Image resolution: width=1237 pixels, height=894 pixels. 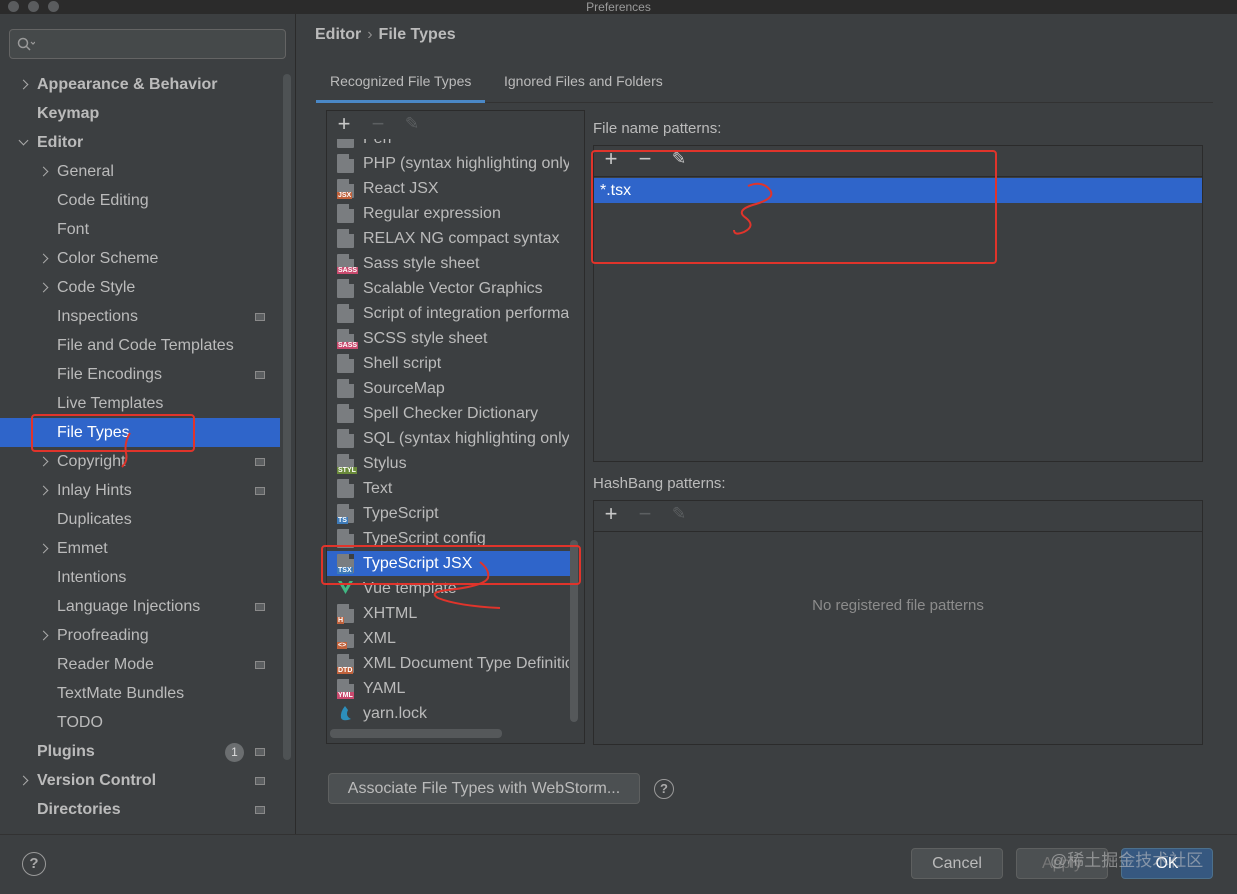 I want to click on file-types-toolbar: + − ✎, so click(x=455, y=125).